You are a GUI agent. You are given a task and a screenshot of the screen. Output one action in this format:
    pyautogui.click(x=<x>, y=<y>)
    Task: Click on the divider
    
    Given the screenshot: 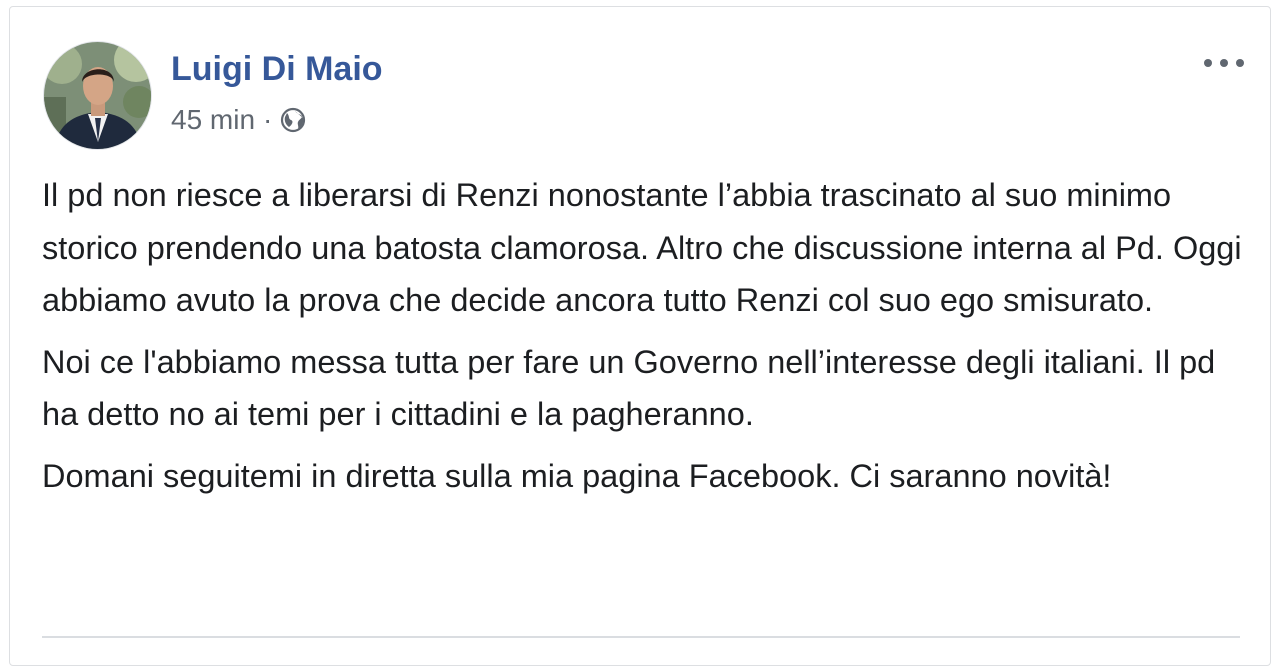 What is the action you would take?
    pyautogui.click(x=641, y=637)
    